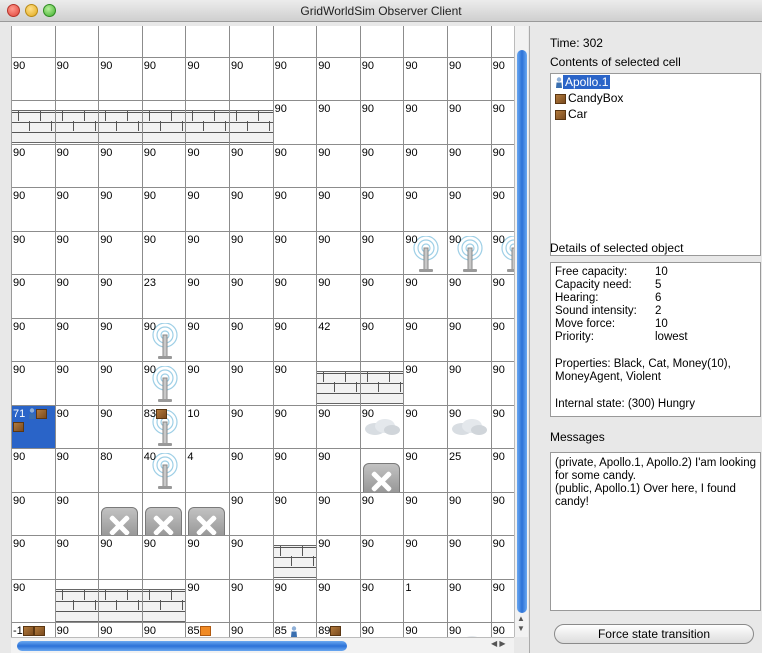 Image resolution: width=762 pixels, height=653 pixels. Describe the element at coordinates (164, 427) in the screenshot. I see `grid-cell: 83` at that location.